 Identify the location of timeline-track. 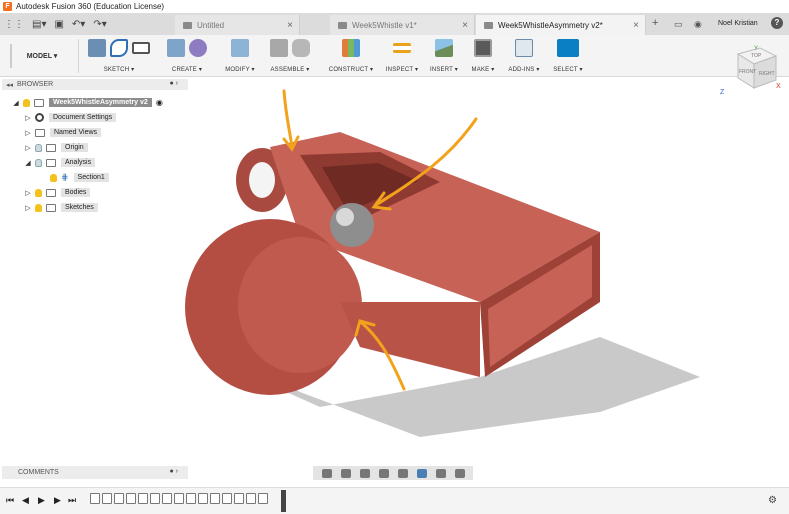
(190, 500).